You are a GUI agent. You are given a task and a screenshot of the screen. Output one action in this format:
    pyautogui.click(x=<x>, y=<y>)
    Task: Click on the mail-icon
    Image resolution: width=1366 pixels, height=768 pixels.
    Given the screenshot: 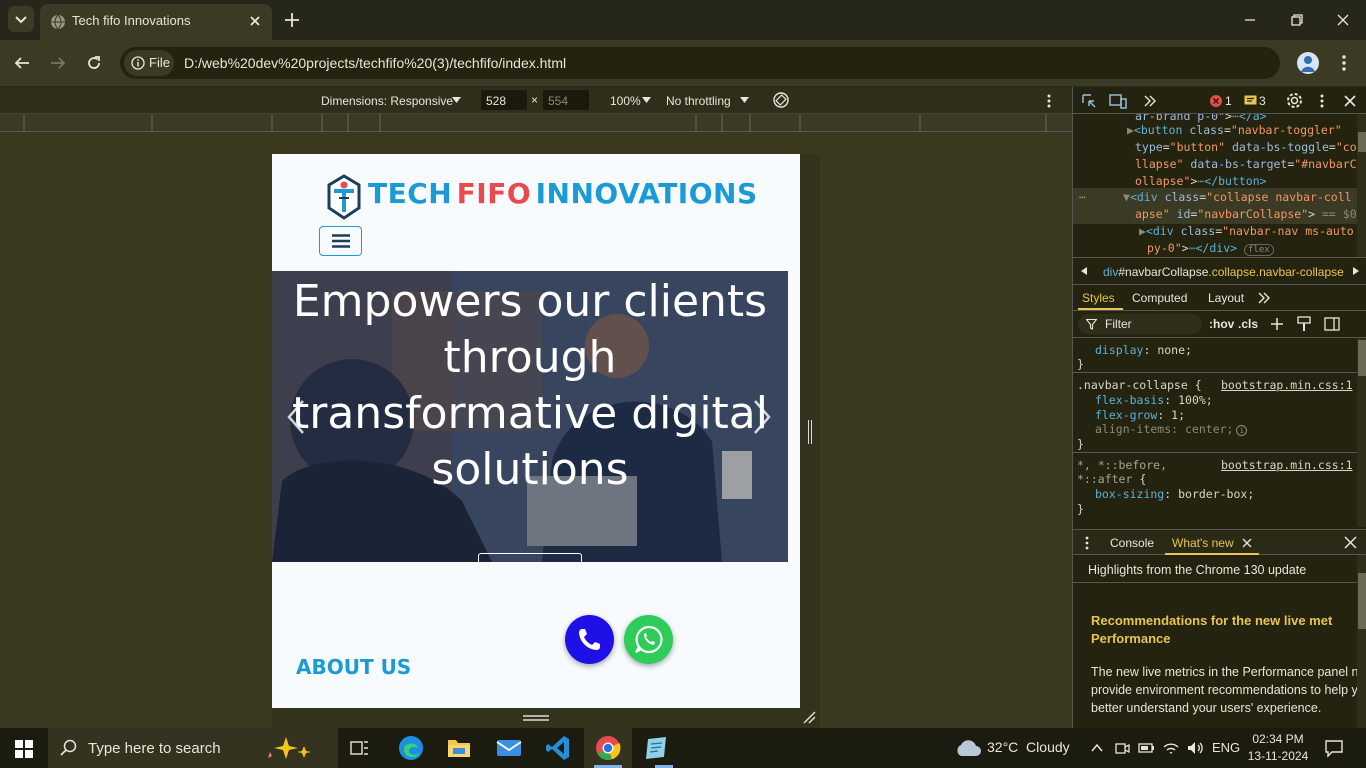 What is the action you would take?
    pyautogui.click(x=509, y=748)
    